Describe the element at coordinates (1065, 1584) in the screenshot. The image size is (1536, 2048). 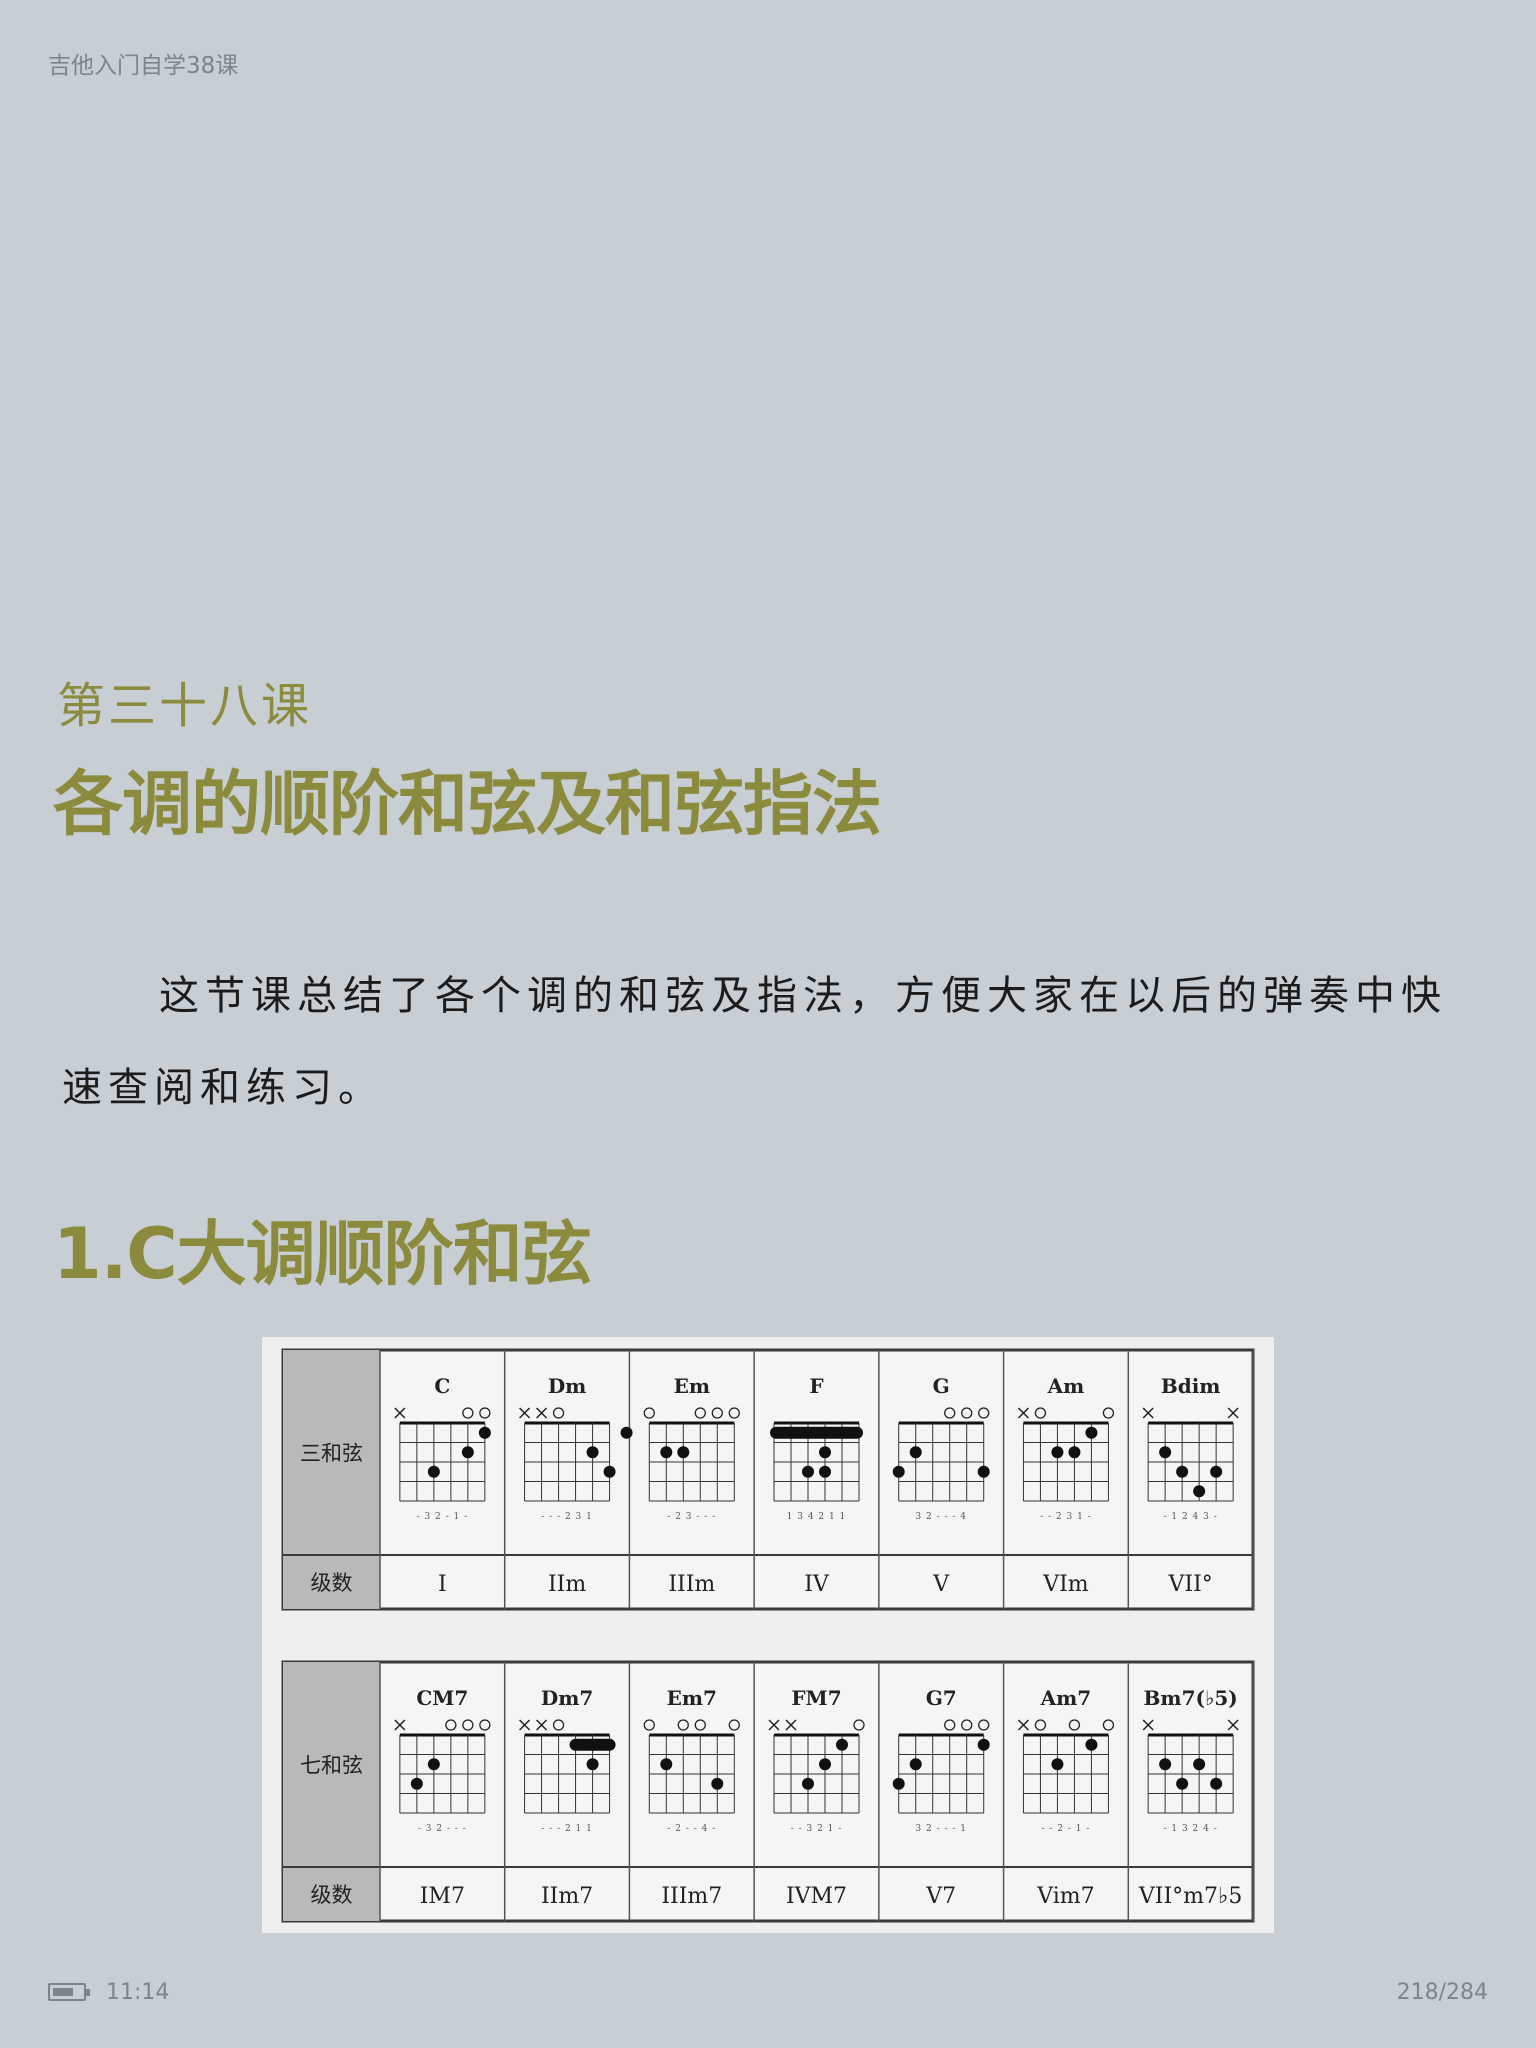
I see `chord-degree: VIm` at that location.